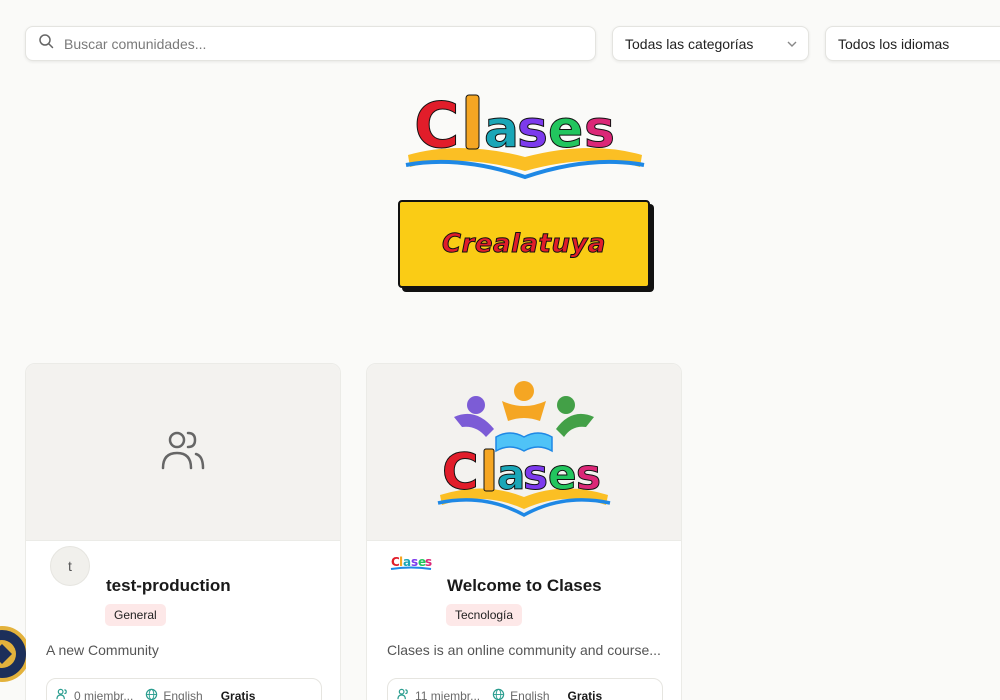  I want to click on card-meta: 11 miembr... English Gratis, so click(525, 689).